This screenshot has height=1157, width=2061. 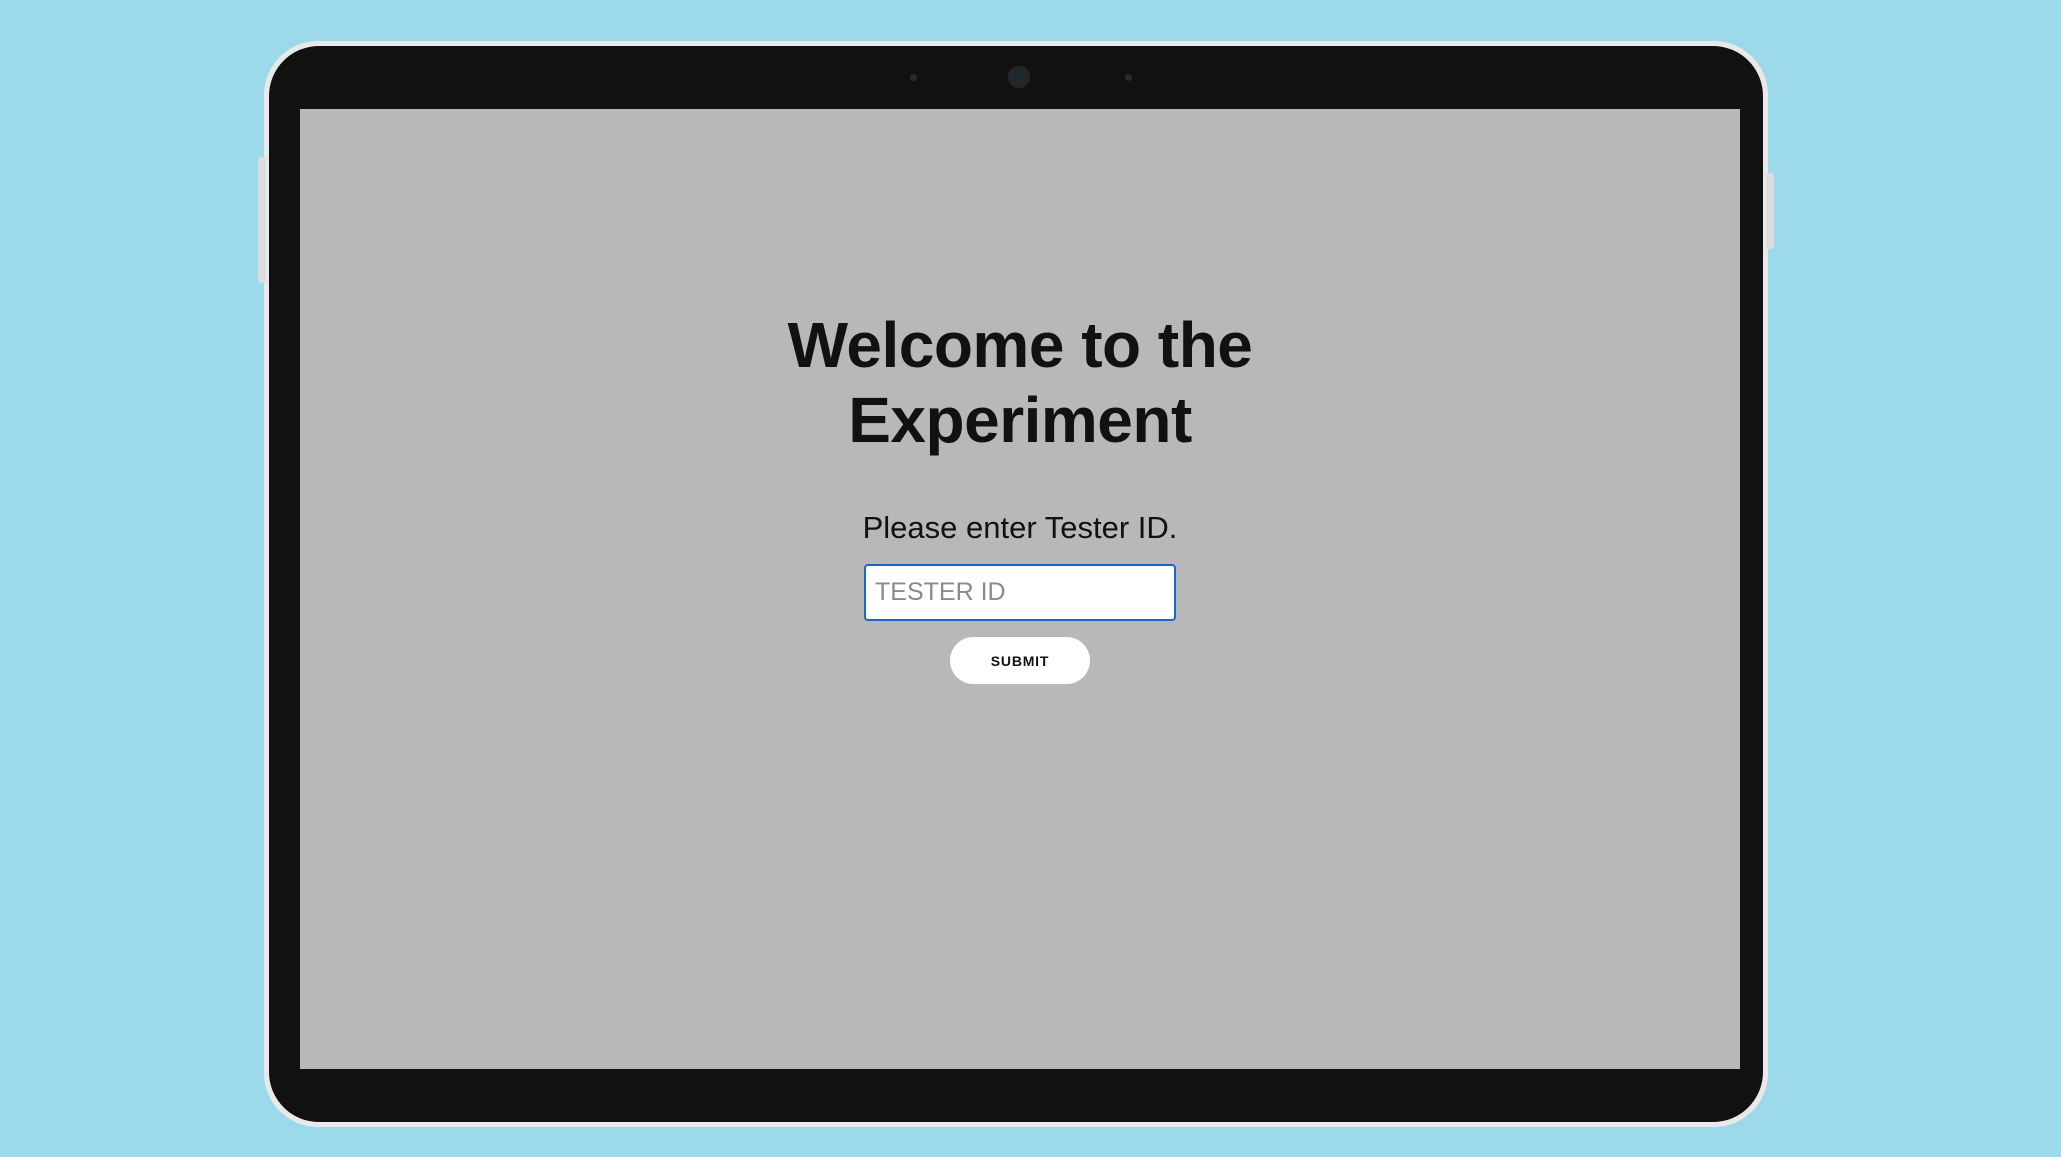 What do you see at coordinates (1020, 383) in the screenshot?
I see `page-title: Welcome to the Experiment` at bounding box center [1020, 383].